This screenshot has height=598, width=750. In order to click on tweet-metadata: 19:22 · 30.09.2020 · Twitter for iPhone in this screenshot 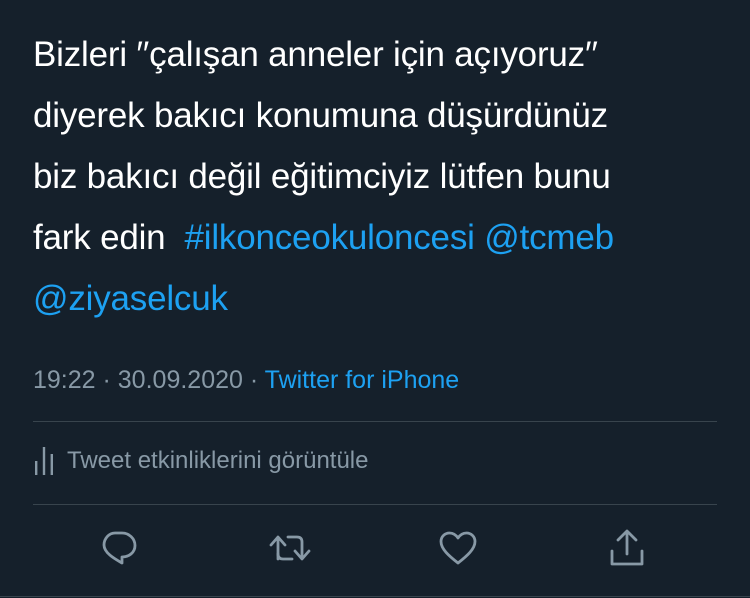, I will do `click(246, 380)`.